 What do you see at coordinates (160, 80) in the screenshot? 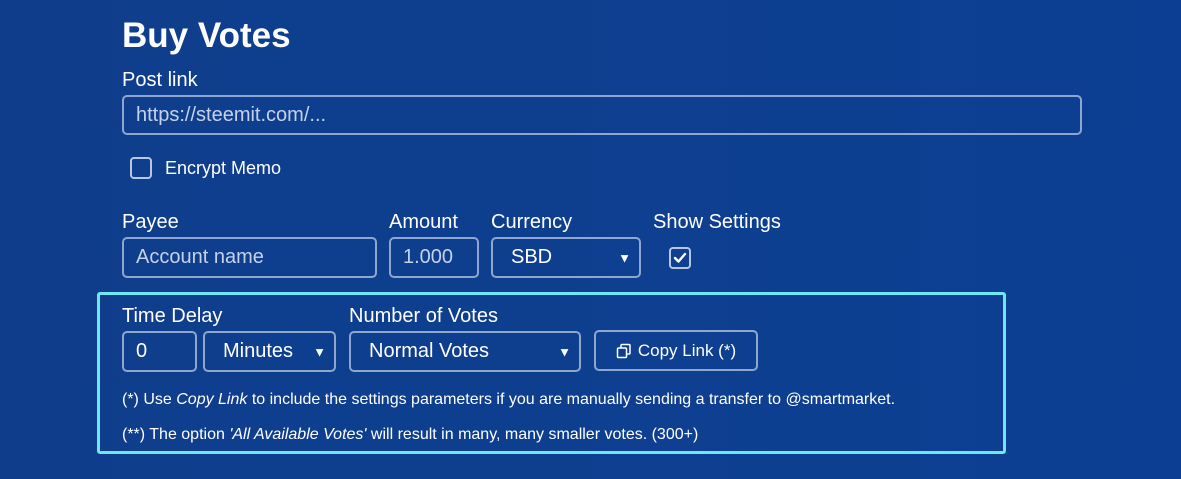
I see `post-link-label: Post link` at bounding box center [160, 80].